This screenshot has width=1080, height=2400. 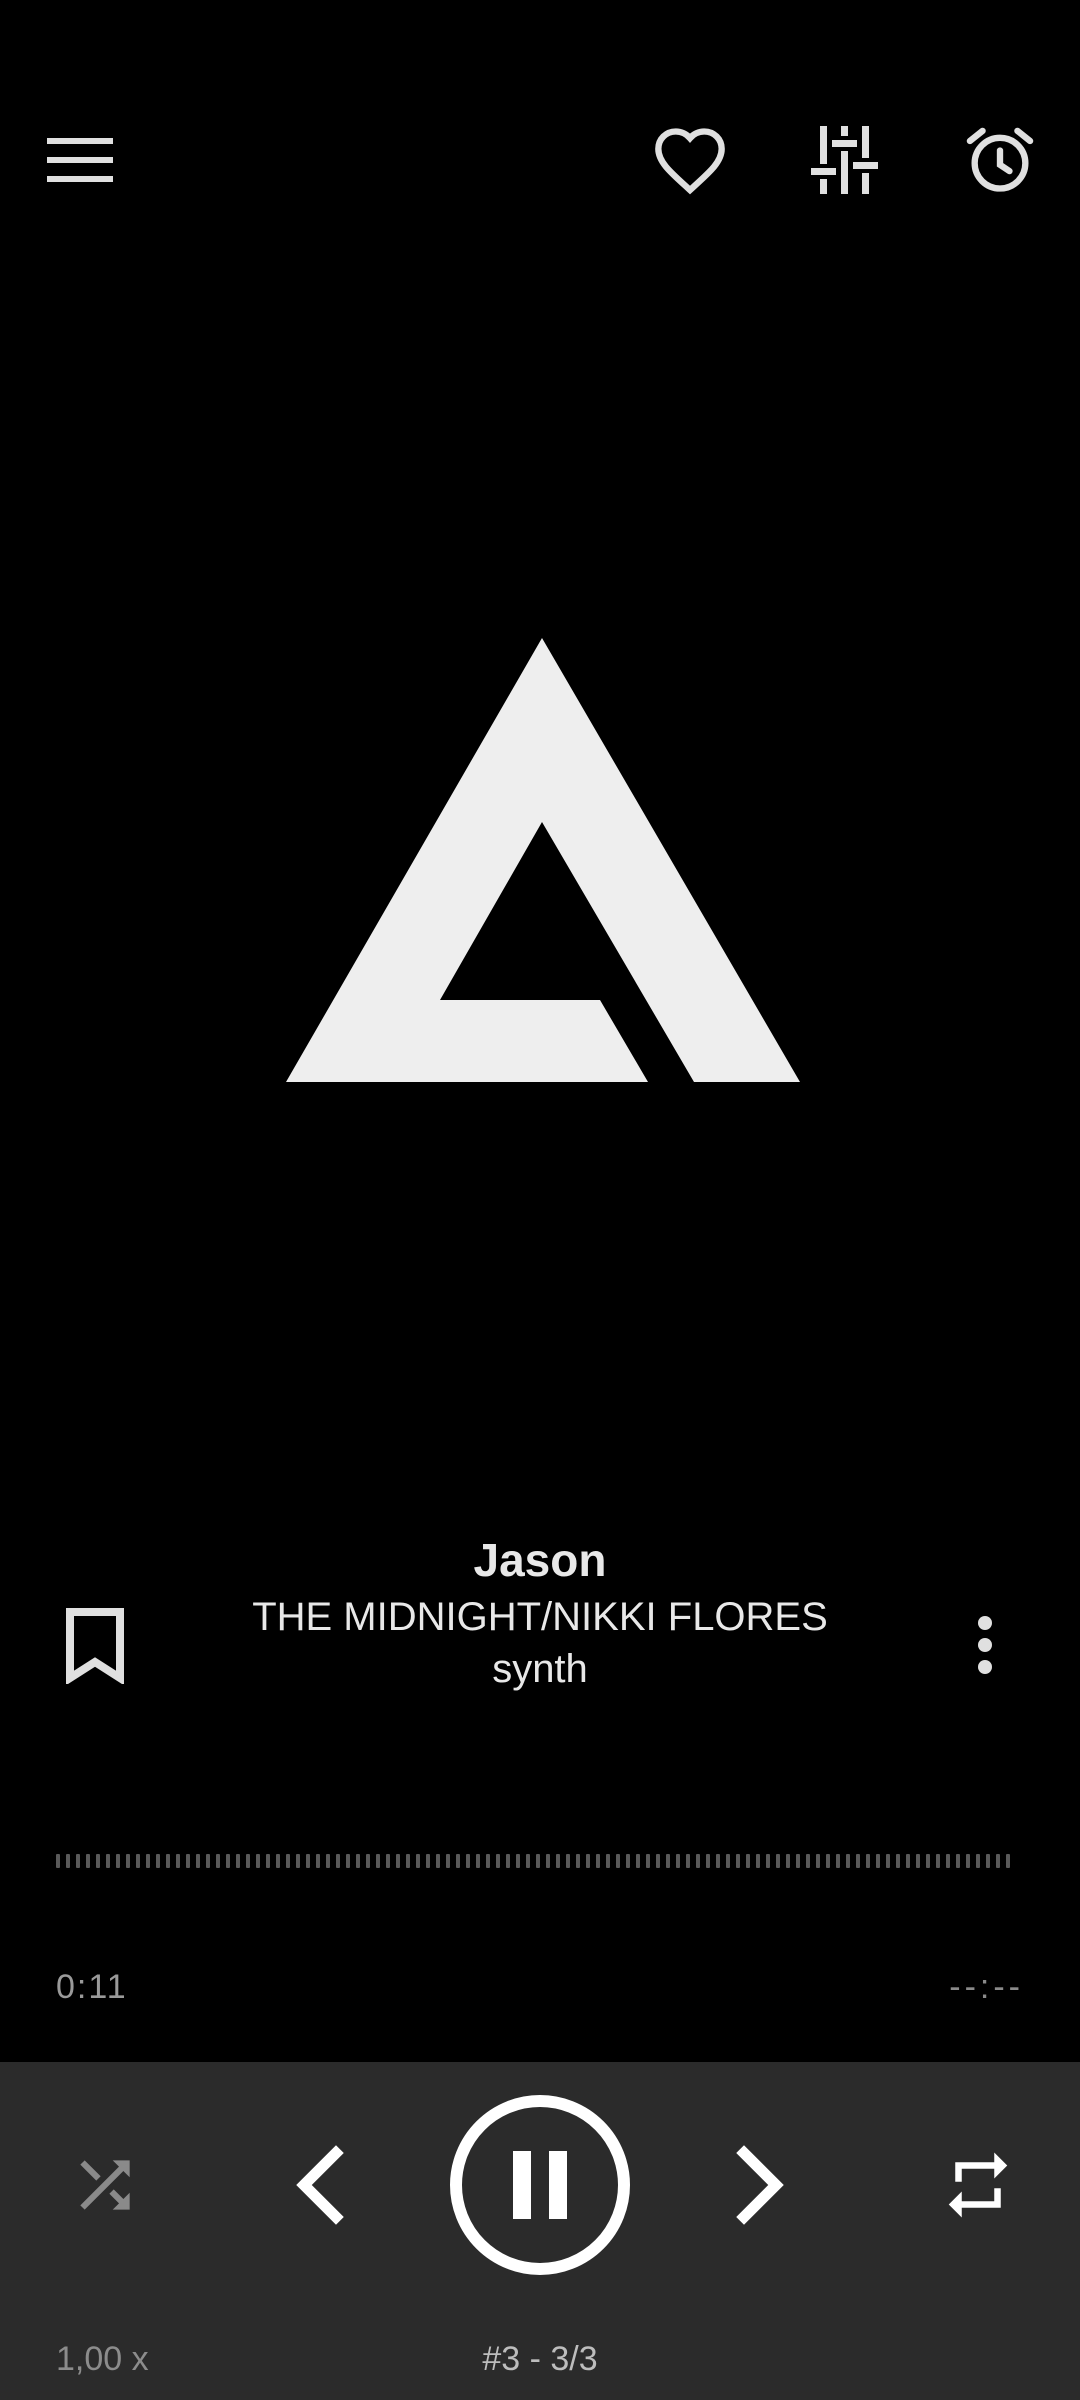 I want to click on bookmark-button, so click(x=95, y=1645).